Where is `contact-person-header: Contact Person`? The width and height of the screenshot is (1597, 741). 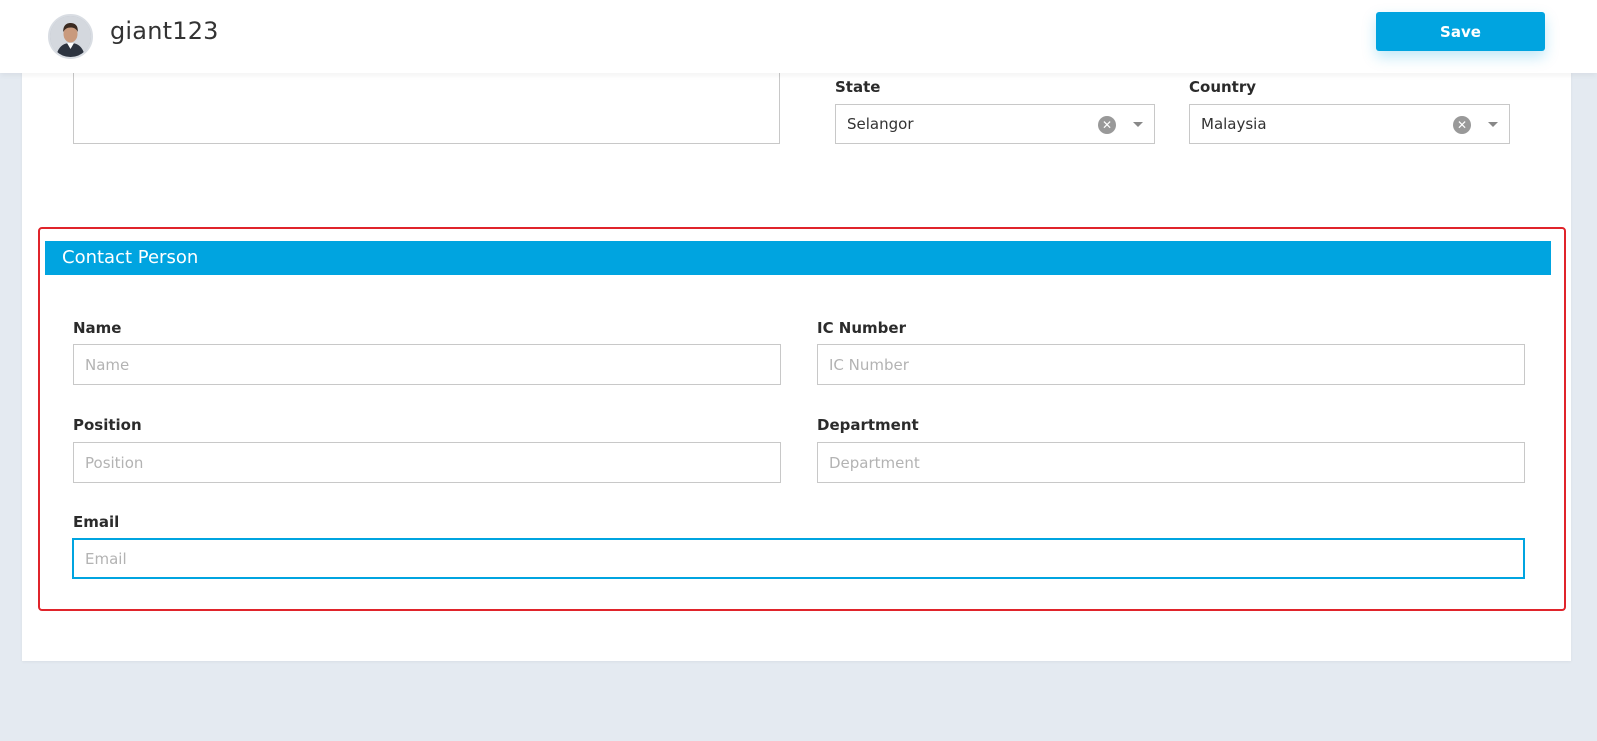
contact-person-header: Contact Person is located at coordinates (798, 258).